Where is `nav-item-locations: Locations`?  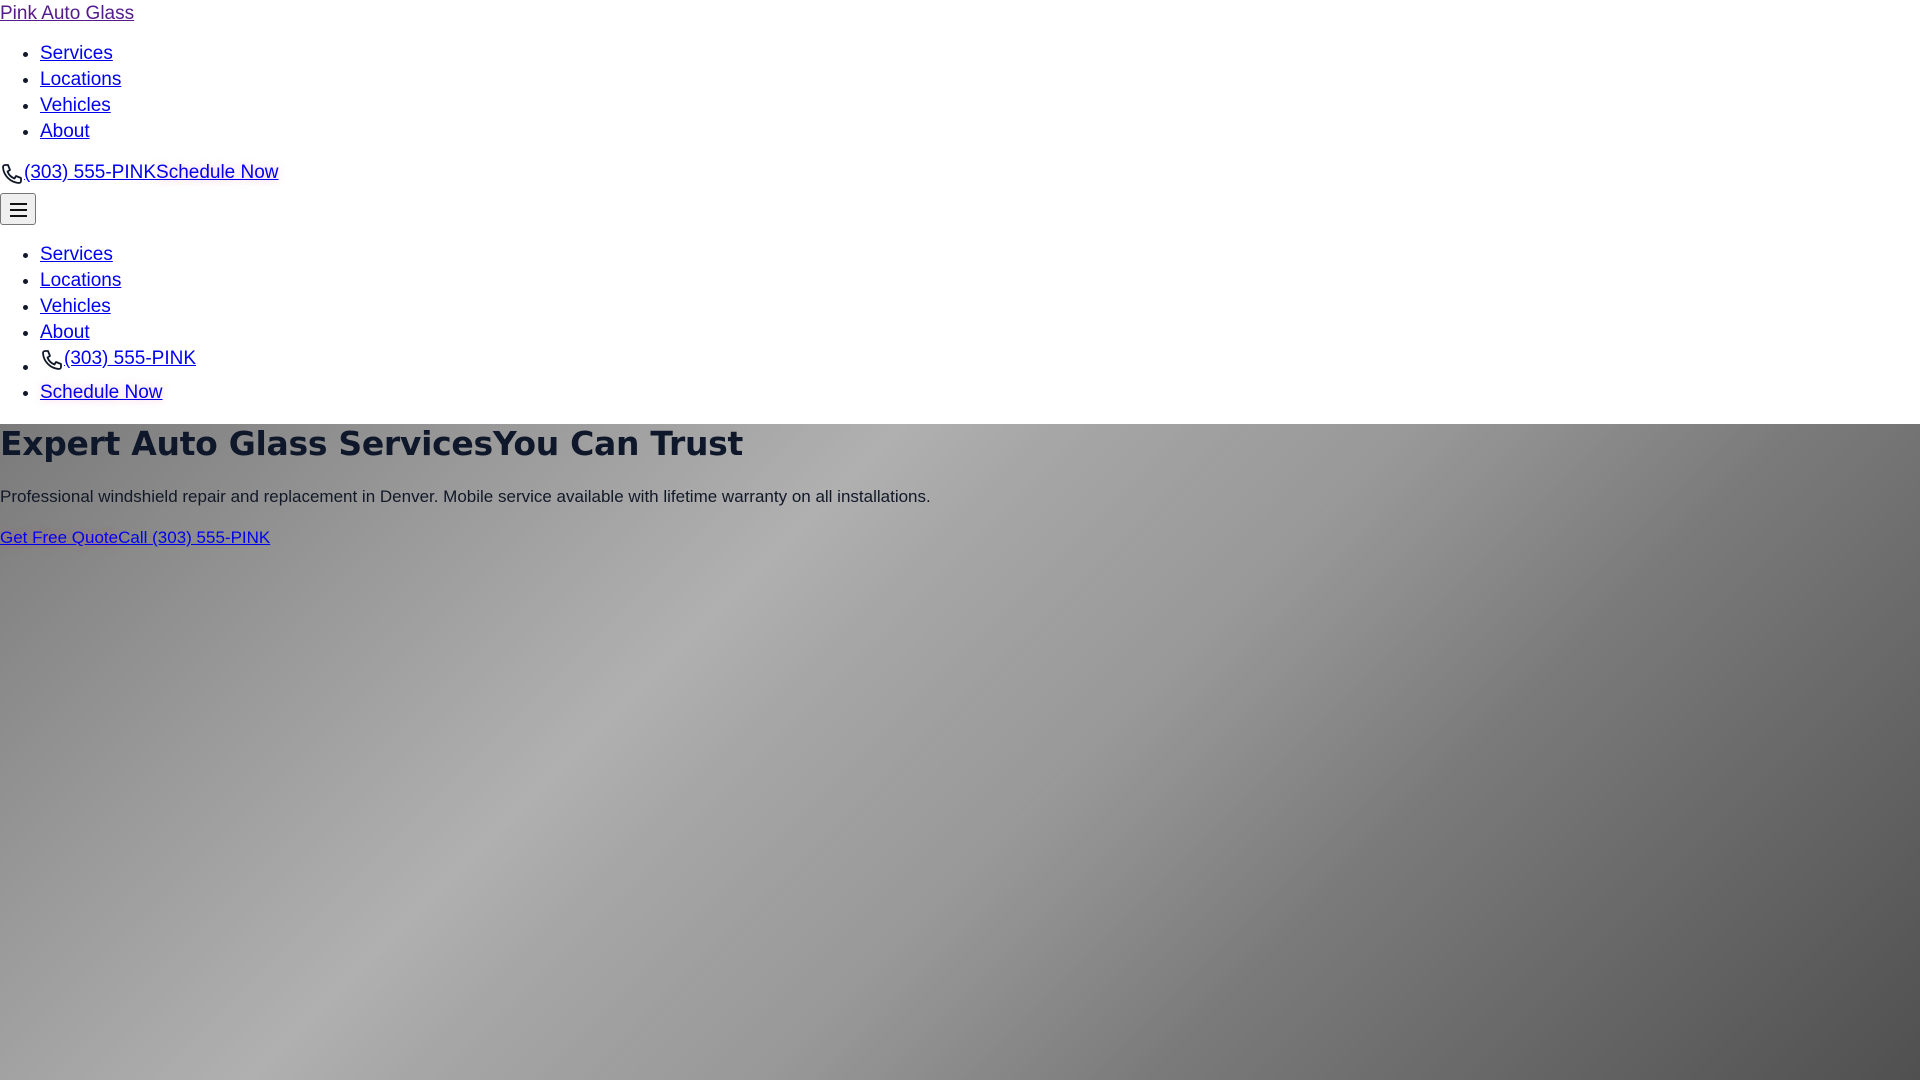
nav-item-locations: Locations is located at coordinates (80, 80).